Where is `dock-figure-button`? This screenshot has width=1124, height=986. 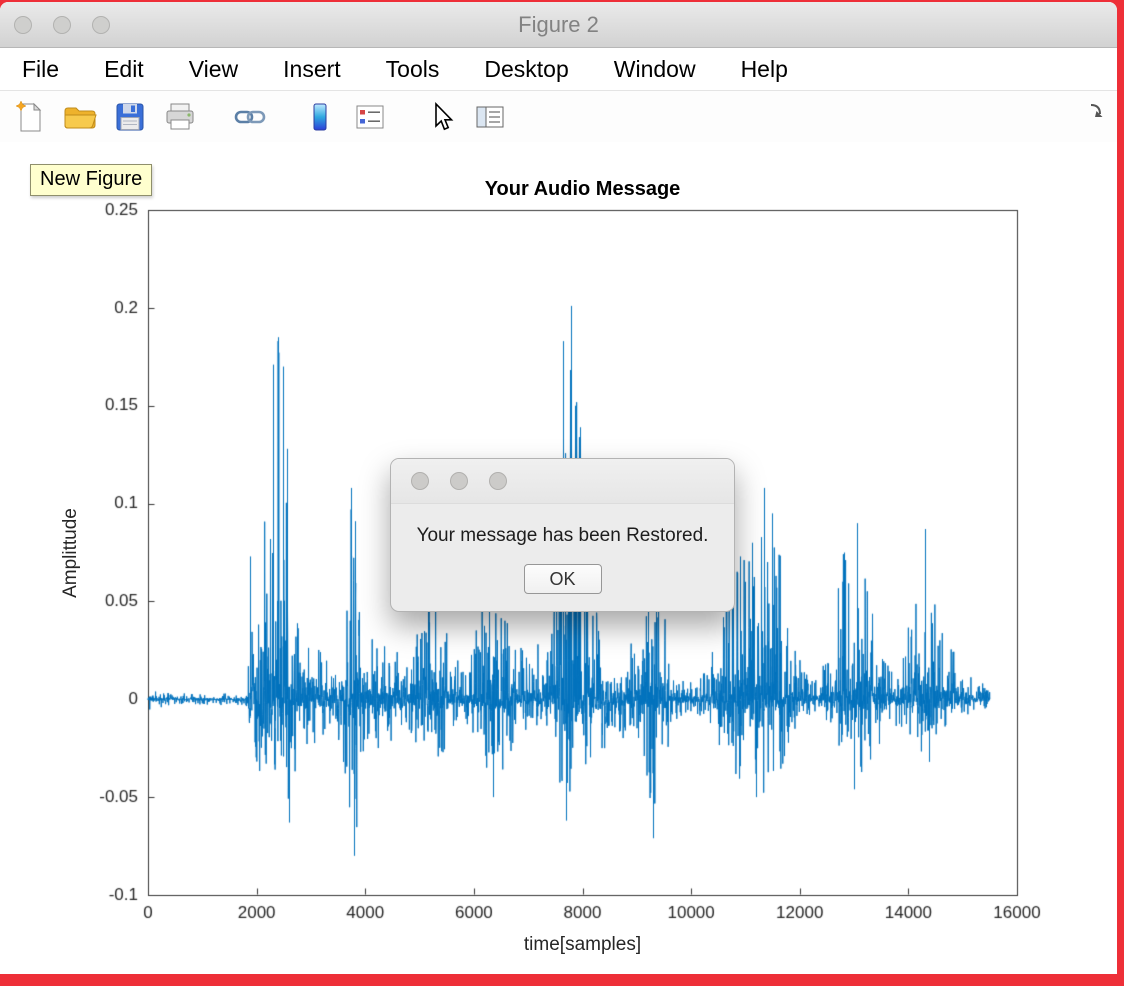
dock-figure-button is located at coordinates (1098, 112).